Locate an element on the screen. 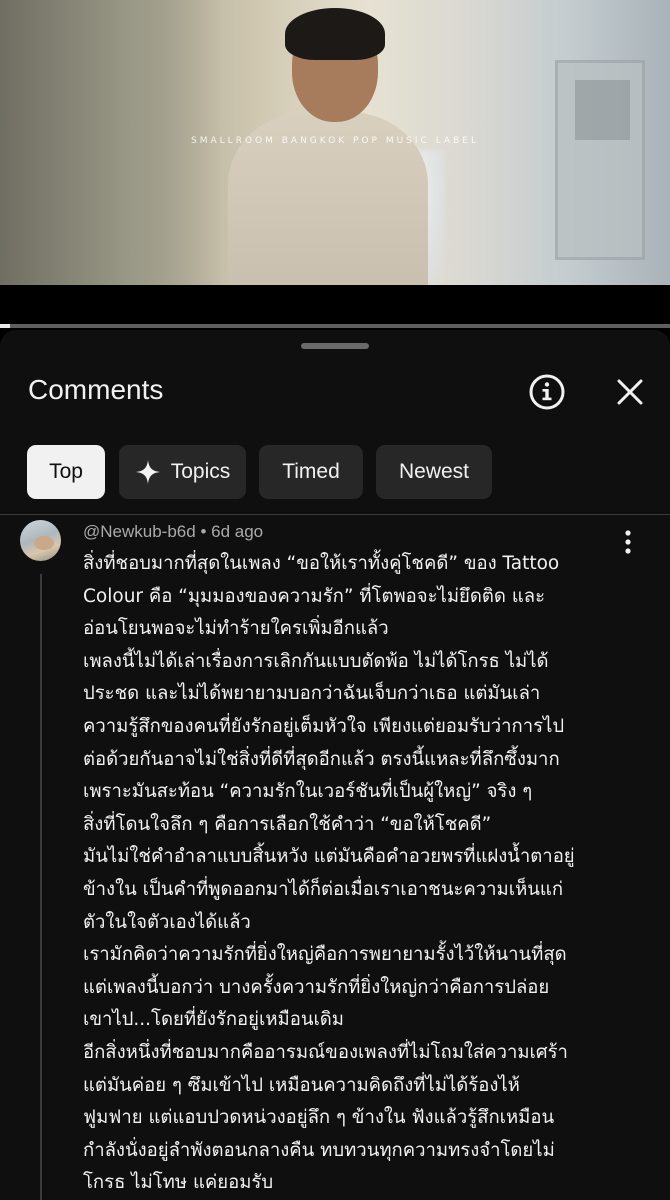 The height and width of the screenshot is (1200, 670). comments-title: Comments is located at coordinates (96, 389).